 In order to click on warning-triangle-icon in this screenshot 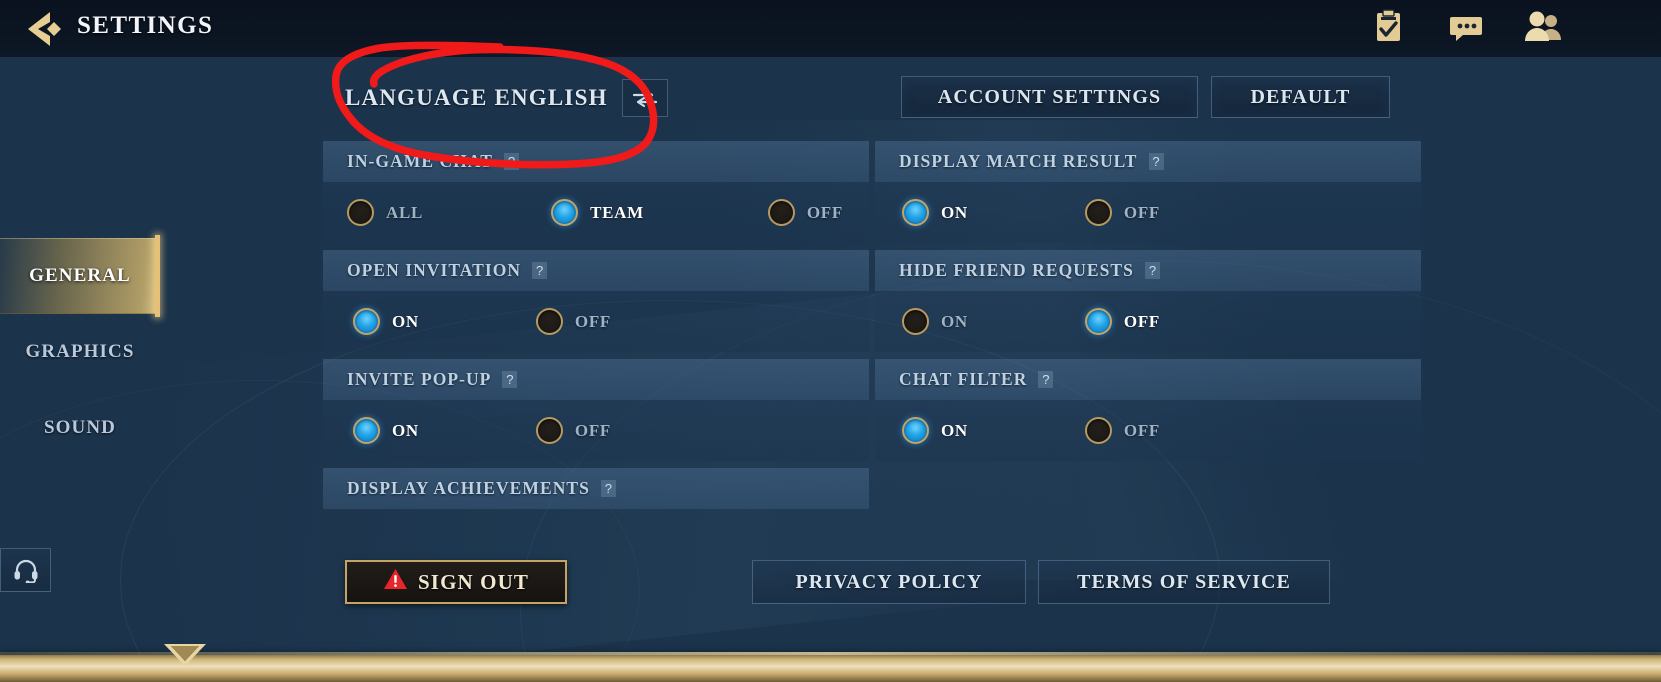, I will do `click(395, 582)`.